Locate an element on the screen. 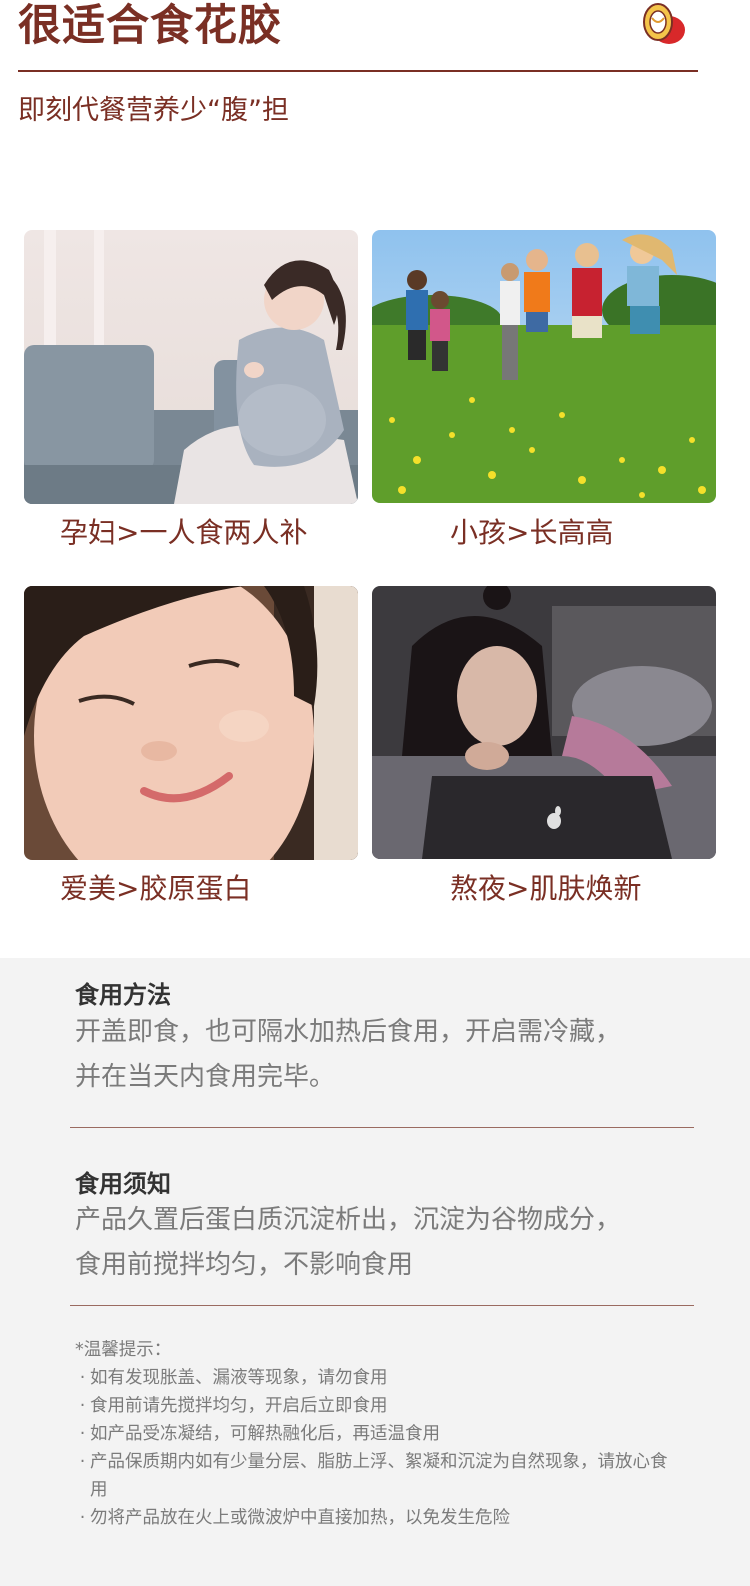 The height and width of the screenshot is (1586, 750). pregnant-woman-photo is located at coordinates (191, 367).